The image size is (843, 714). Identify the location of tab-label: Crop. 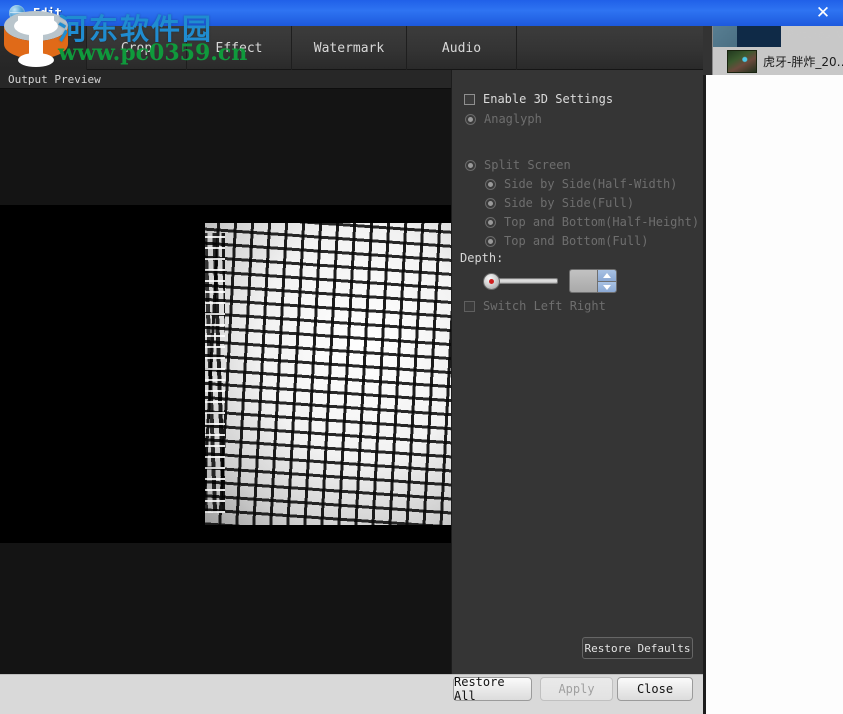
(136, 48).